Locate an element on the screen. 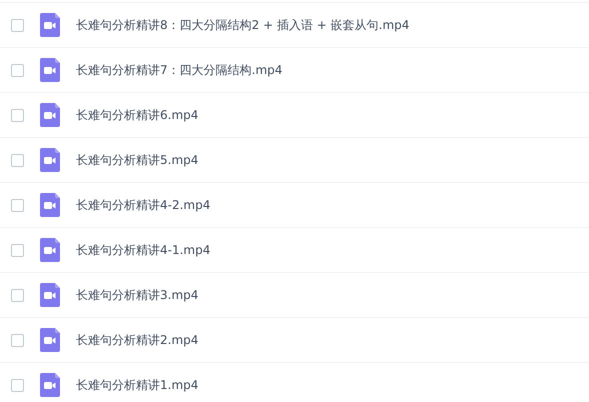 This screenshot has width=589, height=402. file-name: 长难句分析精讲7：四大分隔结构.mp4 is located at coordinates (179, 70).